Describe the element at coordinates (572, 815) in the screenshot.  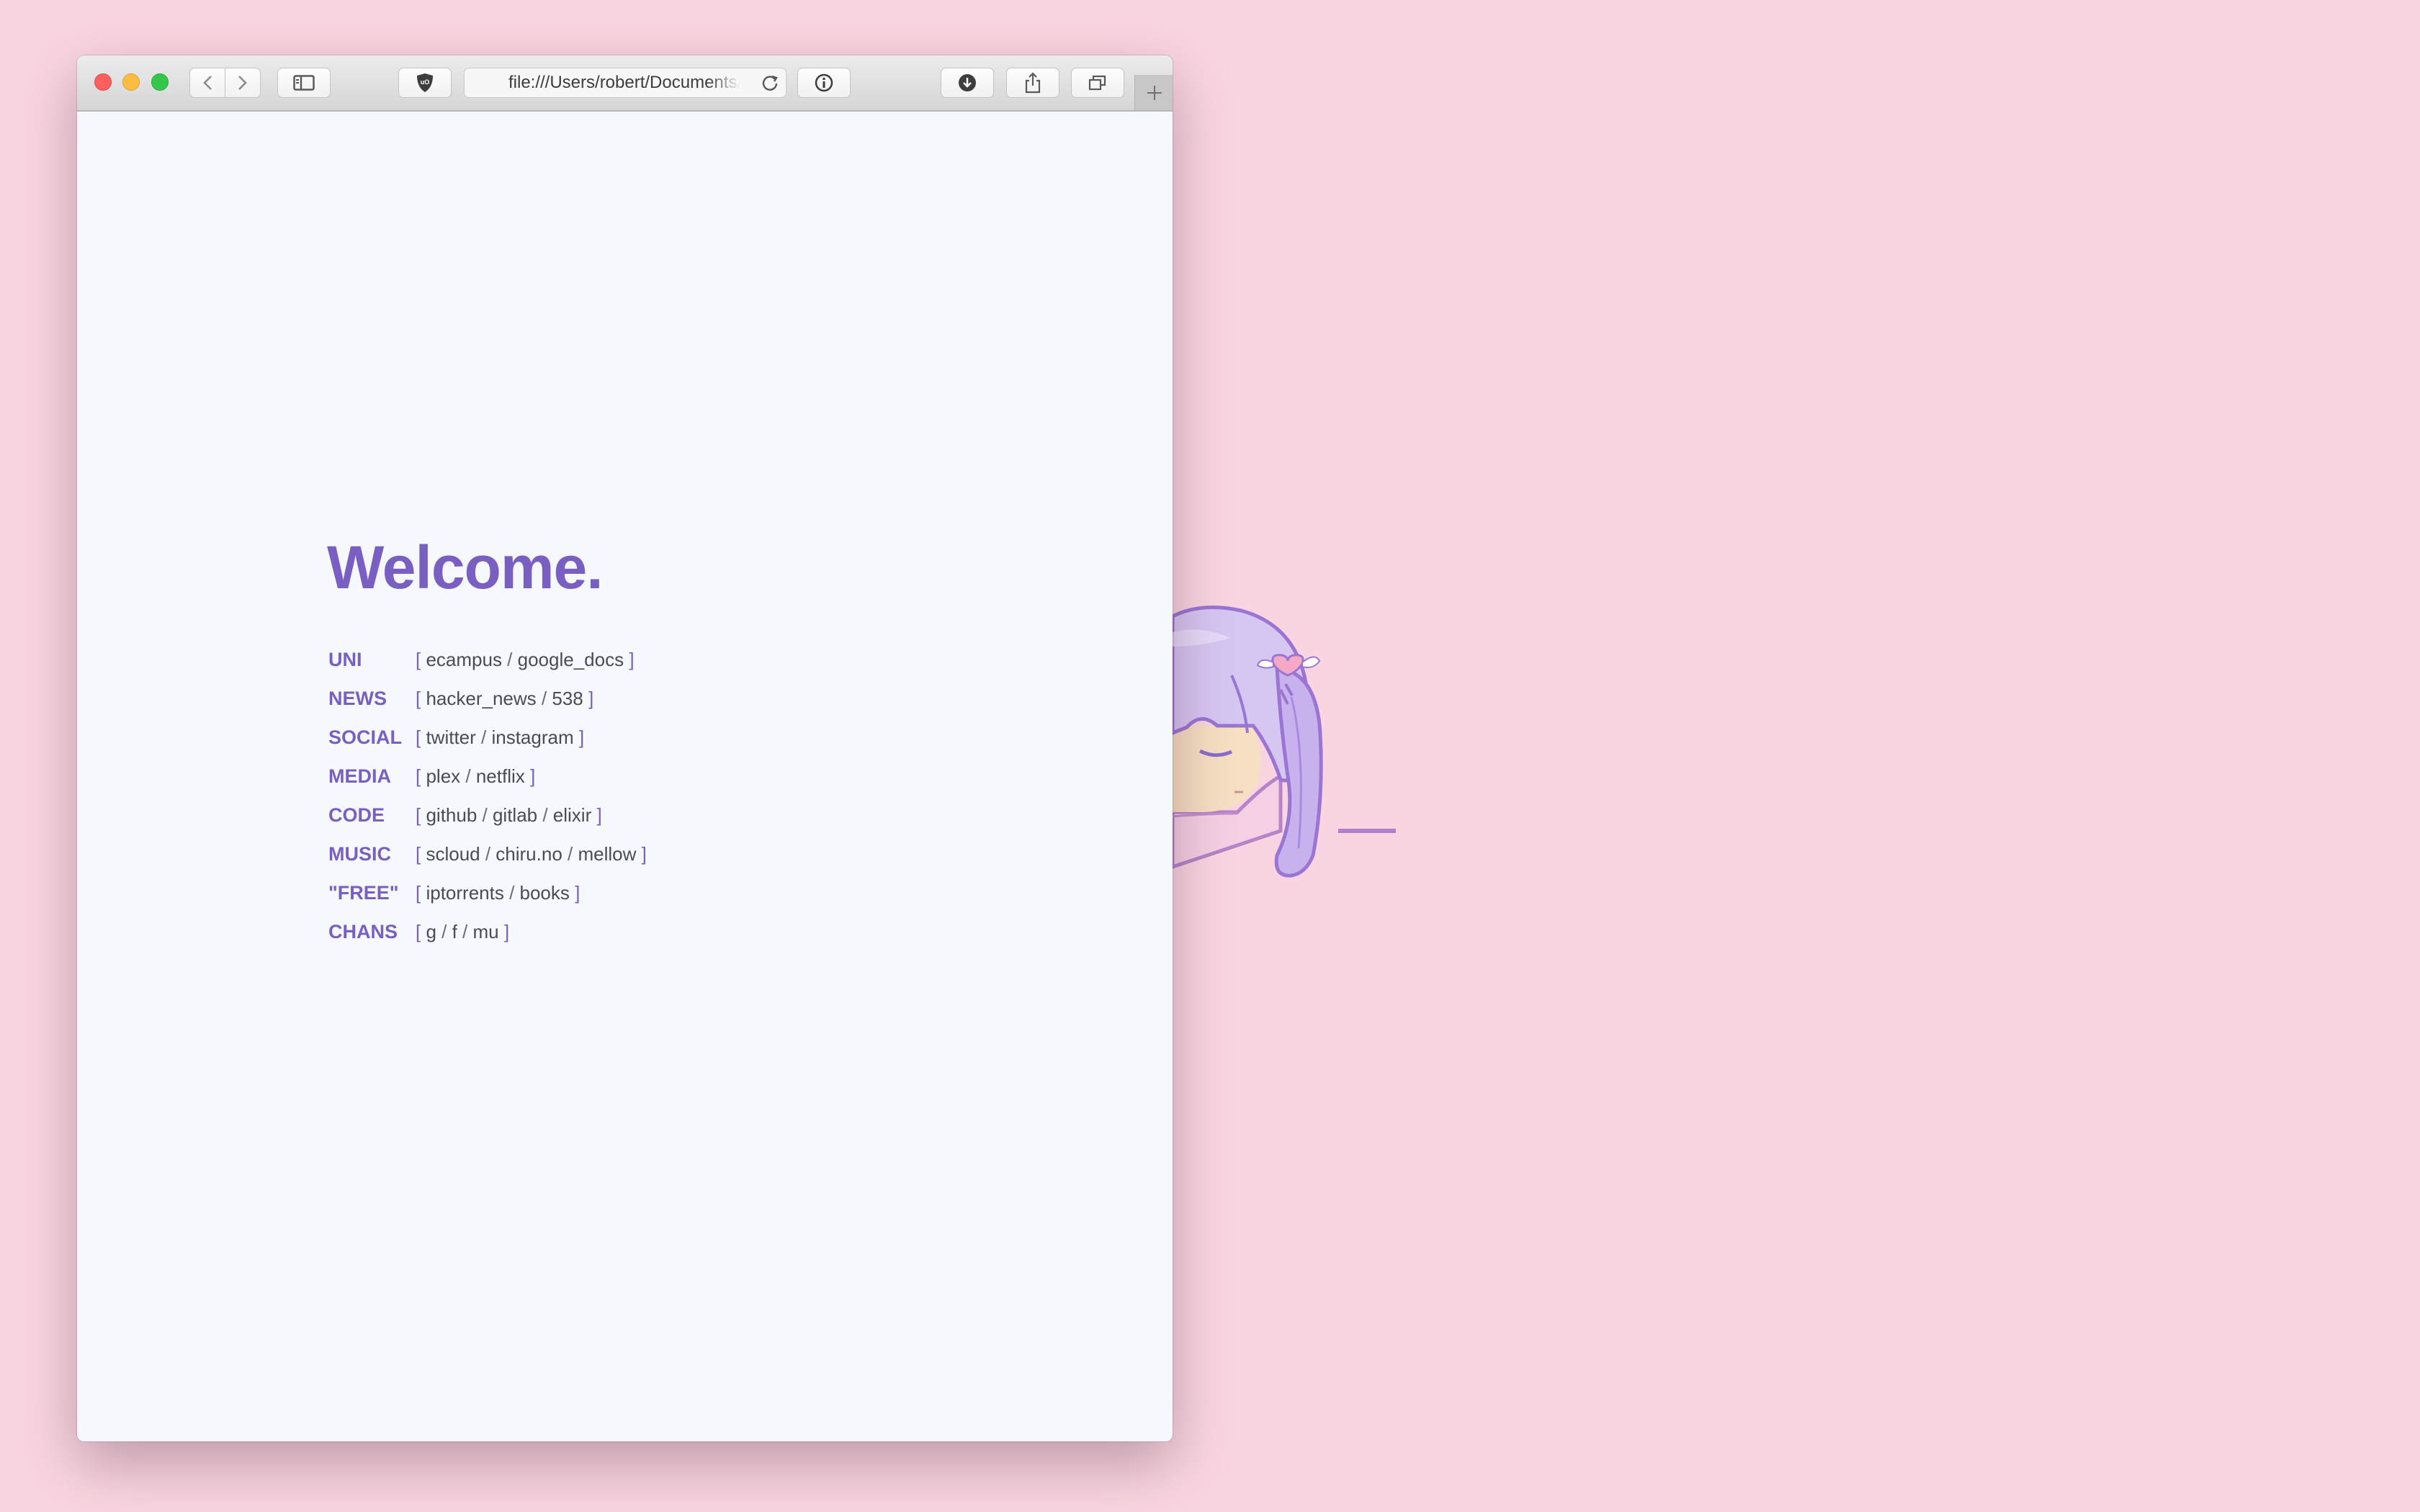
I see `link-elixir: elixir` at that location.